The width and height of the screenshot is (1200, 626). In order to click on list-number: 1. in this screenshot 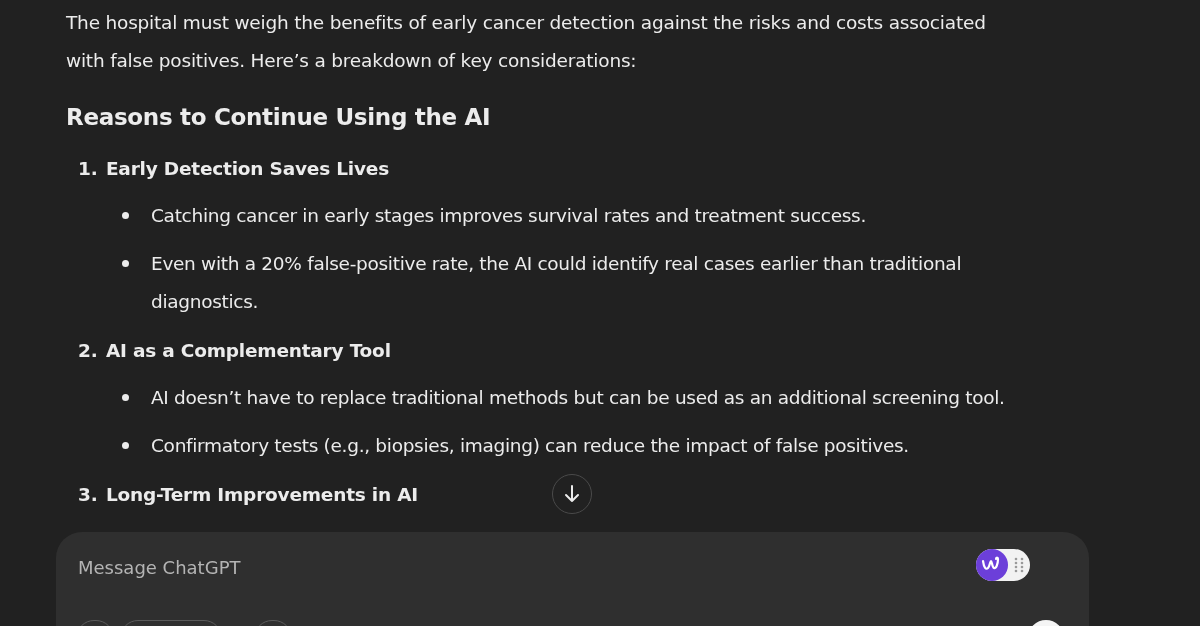, I will do `click(88, 168)`.